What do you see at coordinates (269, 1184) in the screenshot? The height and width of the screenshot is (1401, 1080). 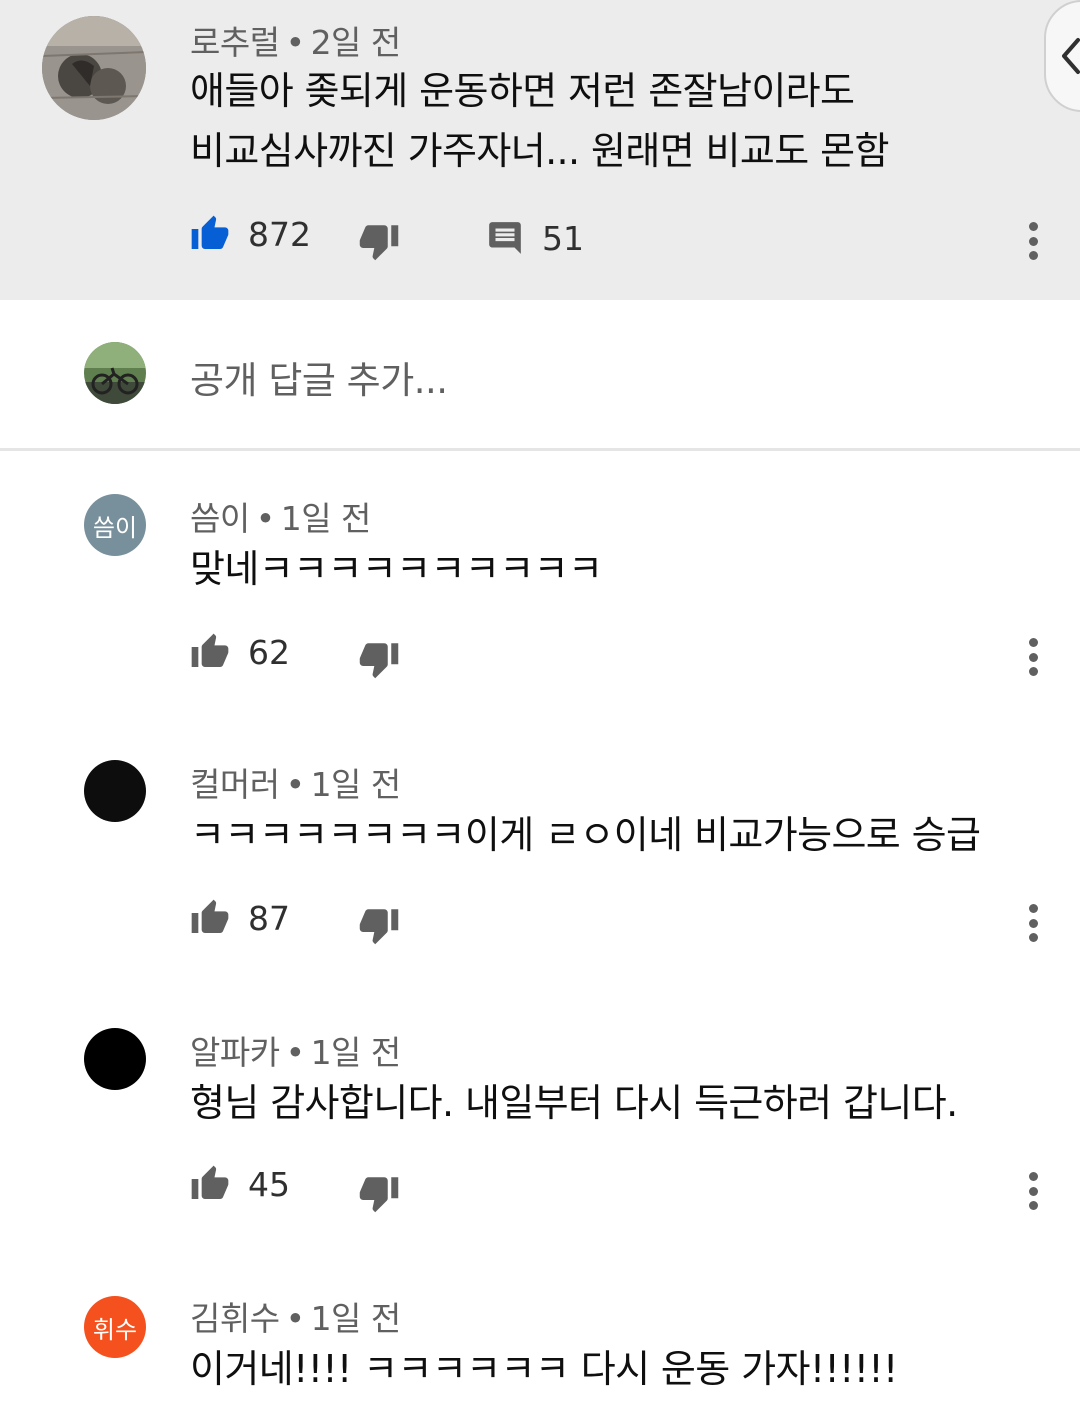 I see `like-count: 45` at bounding box center [269, 1184].